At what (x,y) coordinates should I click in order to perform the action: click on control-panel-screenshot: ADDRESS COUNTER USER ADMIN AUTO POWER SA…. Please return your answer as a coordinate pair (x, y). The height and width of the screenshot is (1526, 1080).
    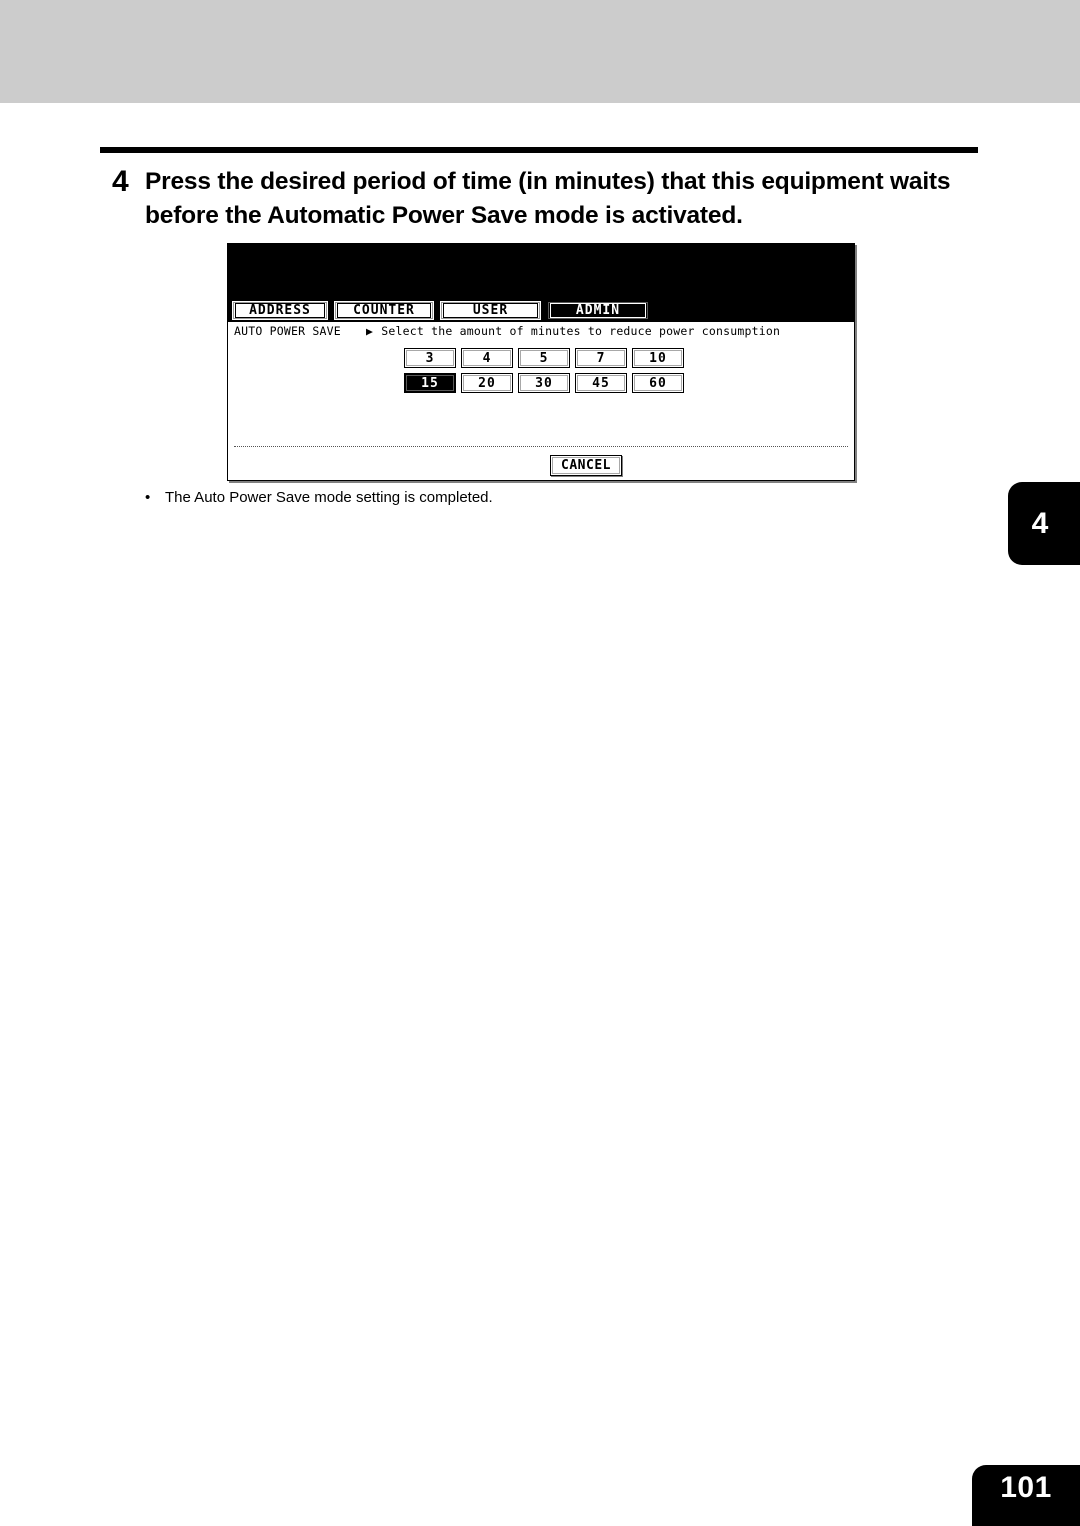
    Looking at the image, I should click on (541, 362).